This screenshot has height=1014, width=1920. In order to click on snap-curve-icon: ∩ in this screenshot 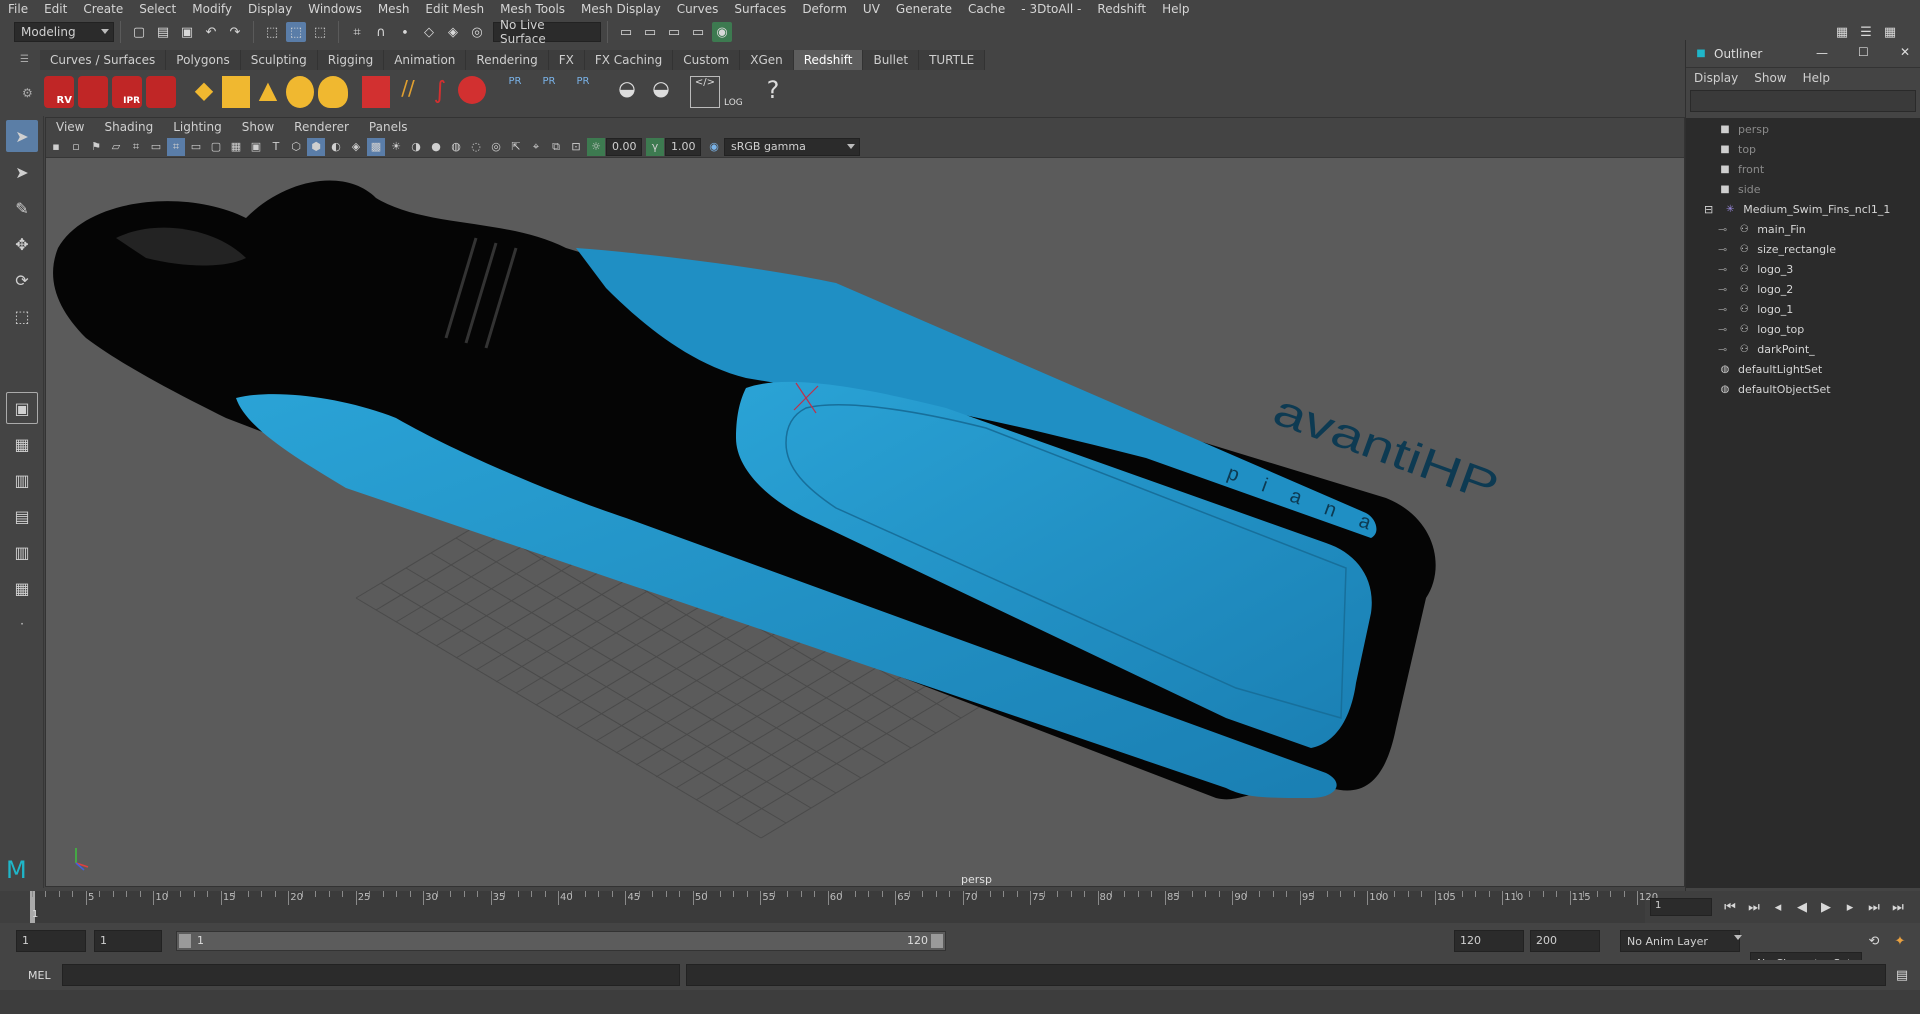, I will do `click(381, 32)`.